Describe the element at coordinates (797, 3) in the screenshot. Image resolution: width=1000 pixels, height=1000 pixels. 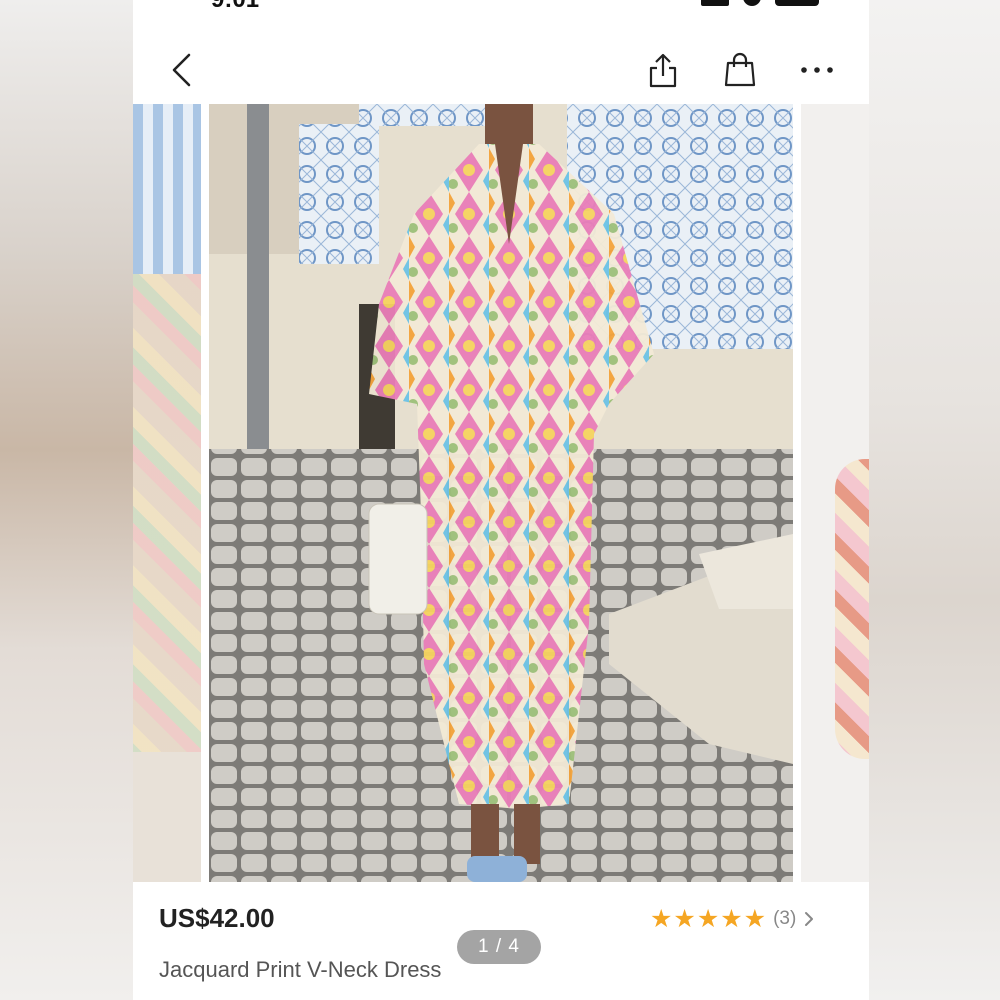
I see `battery-icon` at that location.